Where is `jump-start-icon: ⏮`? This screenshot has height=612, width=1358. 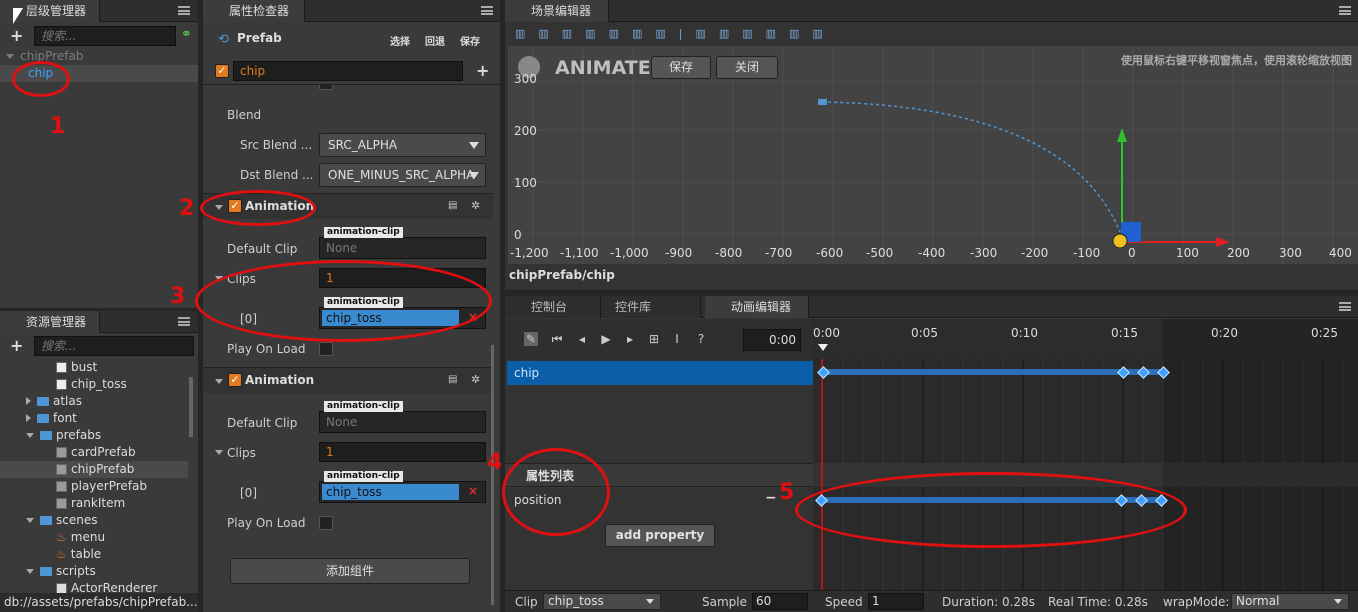 jump-start-icon: ⏮ is located at coordinates (557, 339).